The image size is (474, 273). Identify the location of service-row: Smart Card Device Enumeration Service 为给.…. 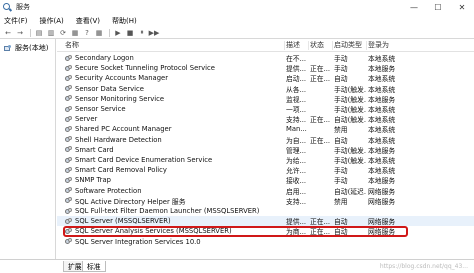
(265, 160).